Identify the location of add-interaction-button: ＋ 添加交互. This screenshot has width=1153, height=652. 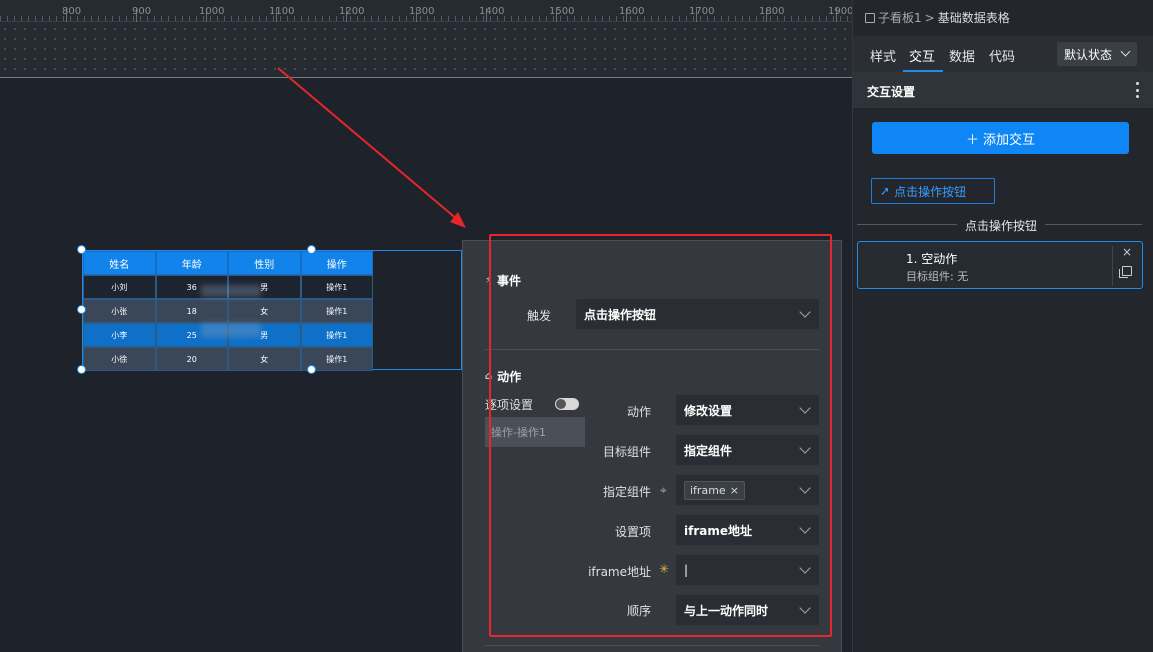
(1000, 138).